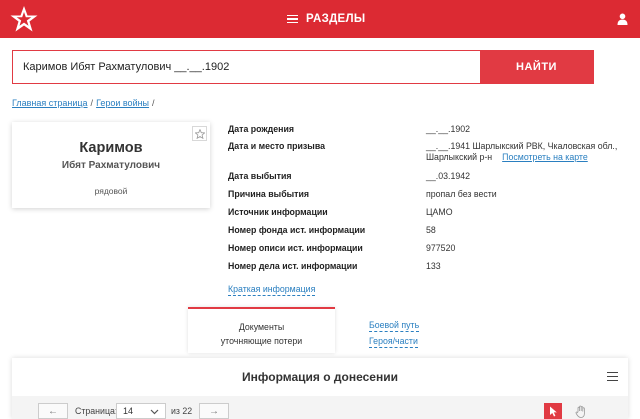  What do you see at coordinates (439, 212) in the screenshot?
I see `info-value: ЦАМО` at bounding box center [439, 212].